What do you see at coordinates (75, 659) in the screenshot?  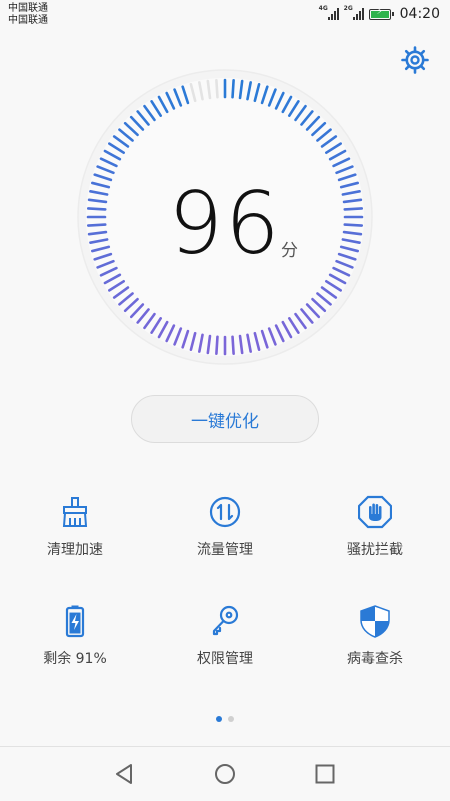 I see `tool-battery-label: 剩余 91%` at bounding box center [75, 659].